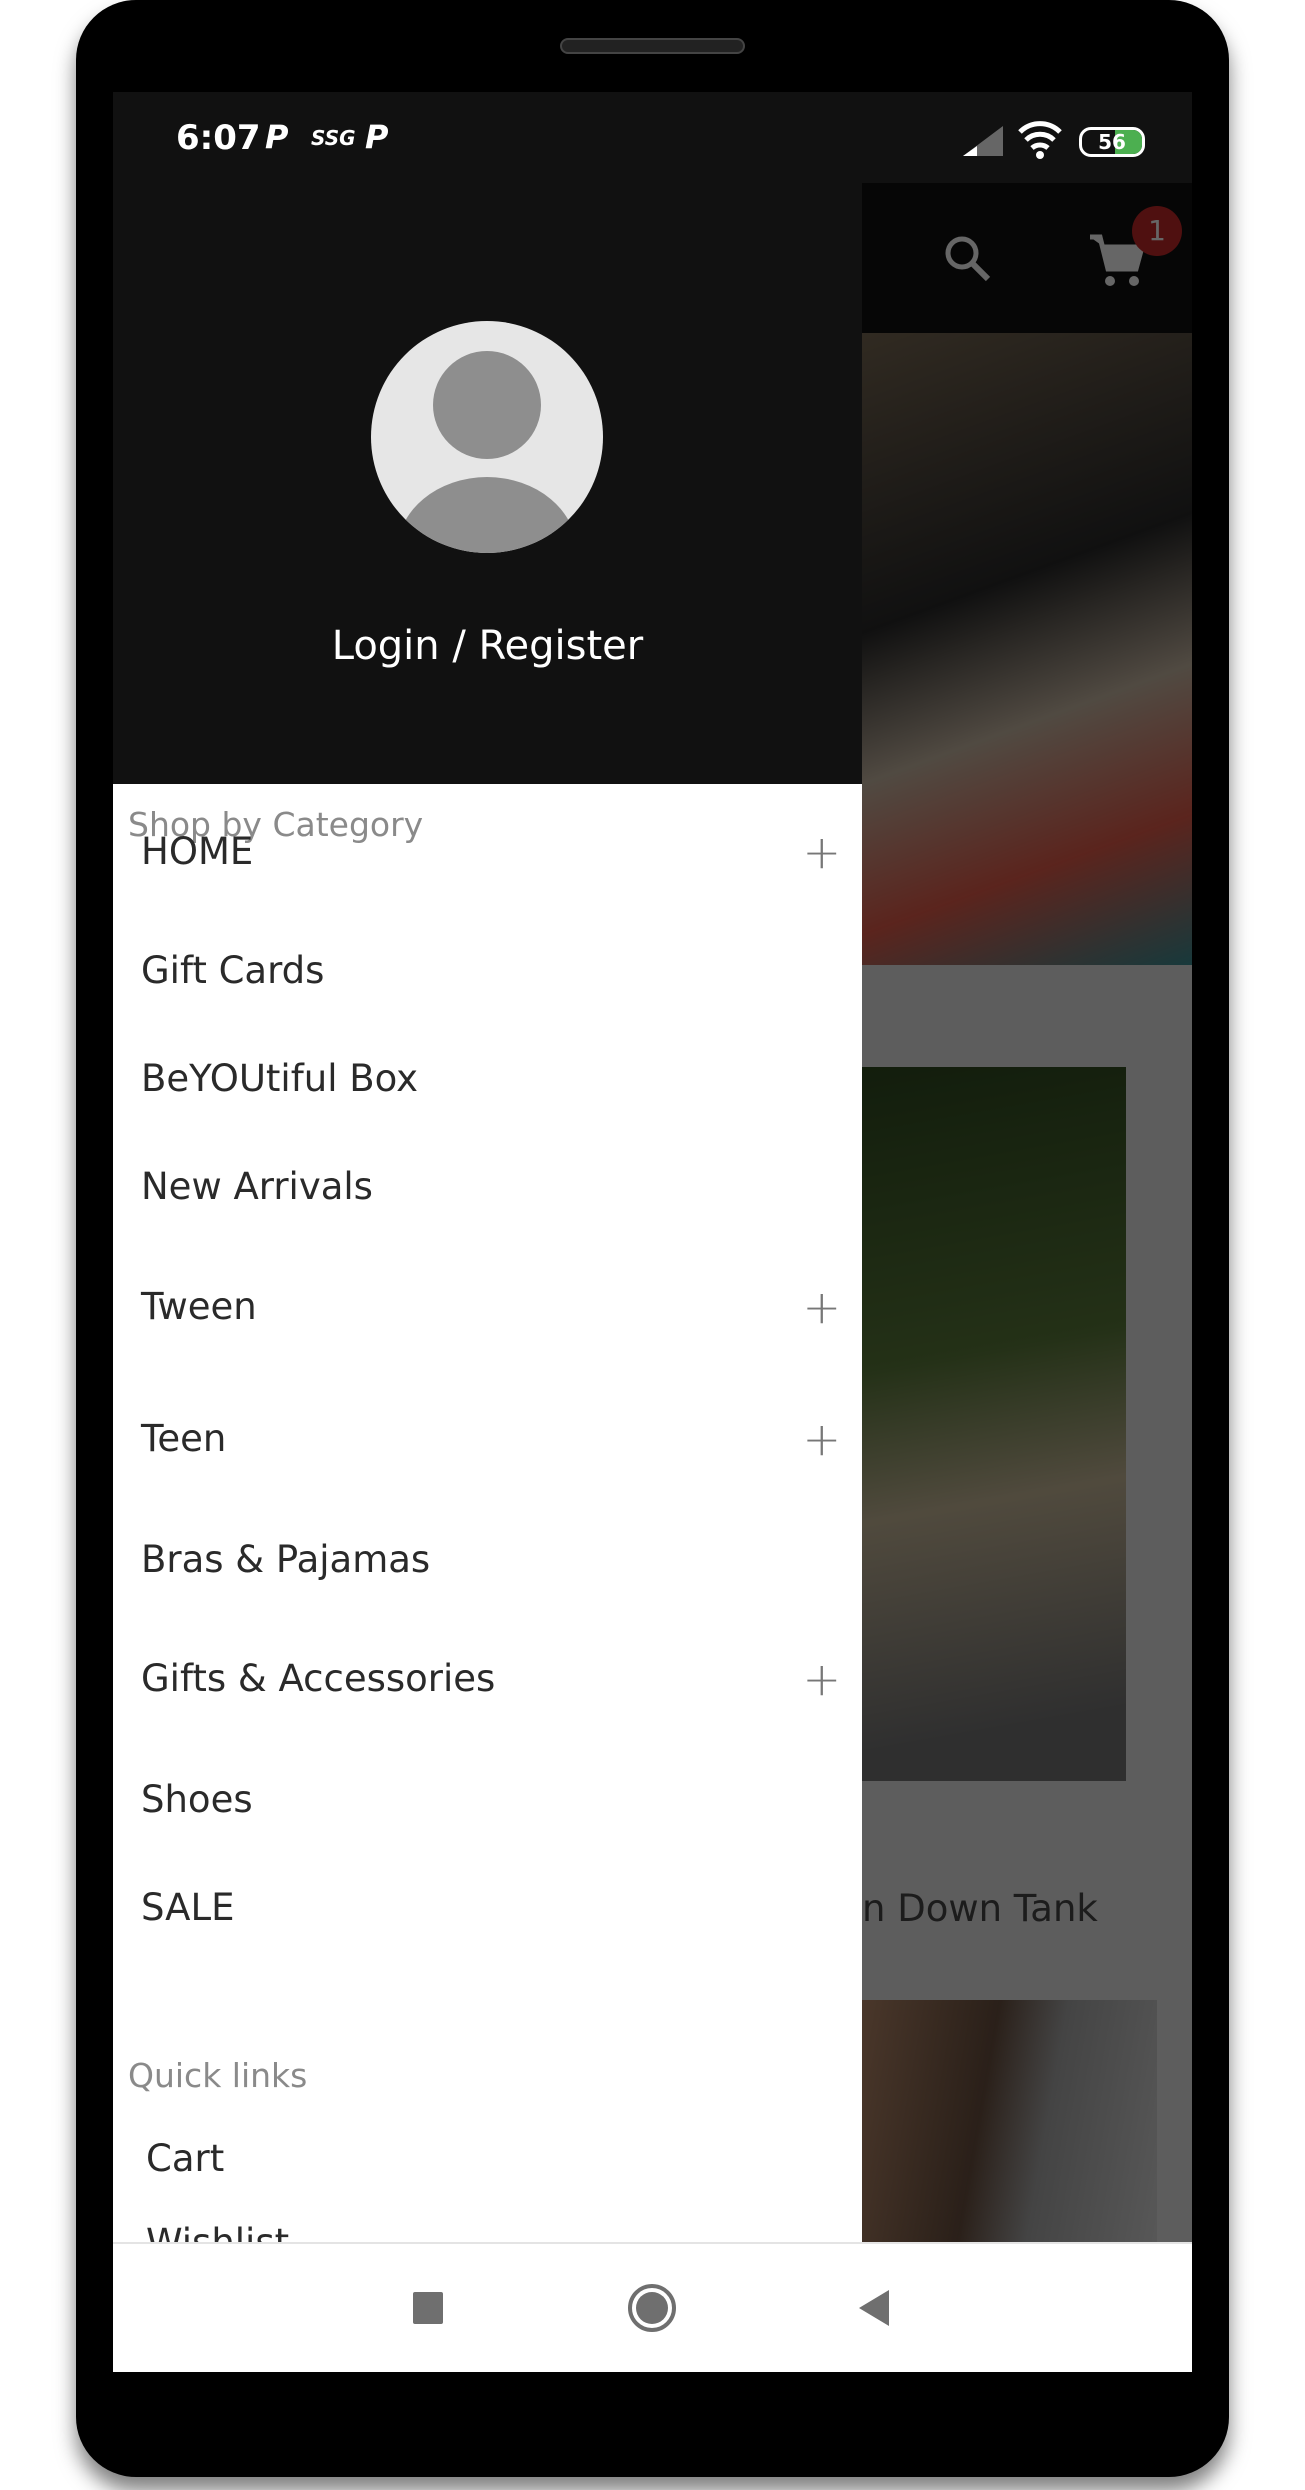 This screenshot has height=2490, width=1305. I want to click on status-bar: 6:07 P SSG P 56, so click(652, 137).